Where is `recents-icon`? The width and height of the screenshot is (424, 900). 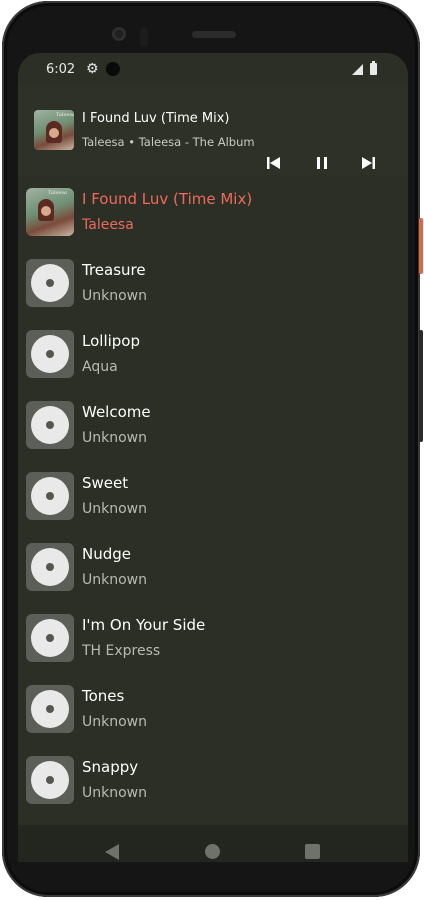 recents-icon is located at coordinates (312, 851).